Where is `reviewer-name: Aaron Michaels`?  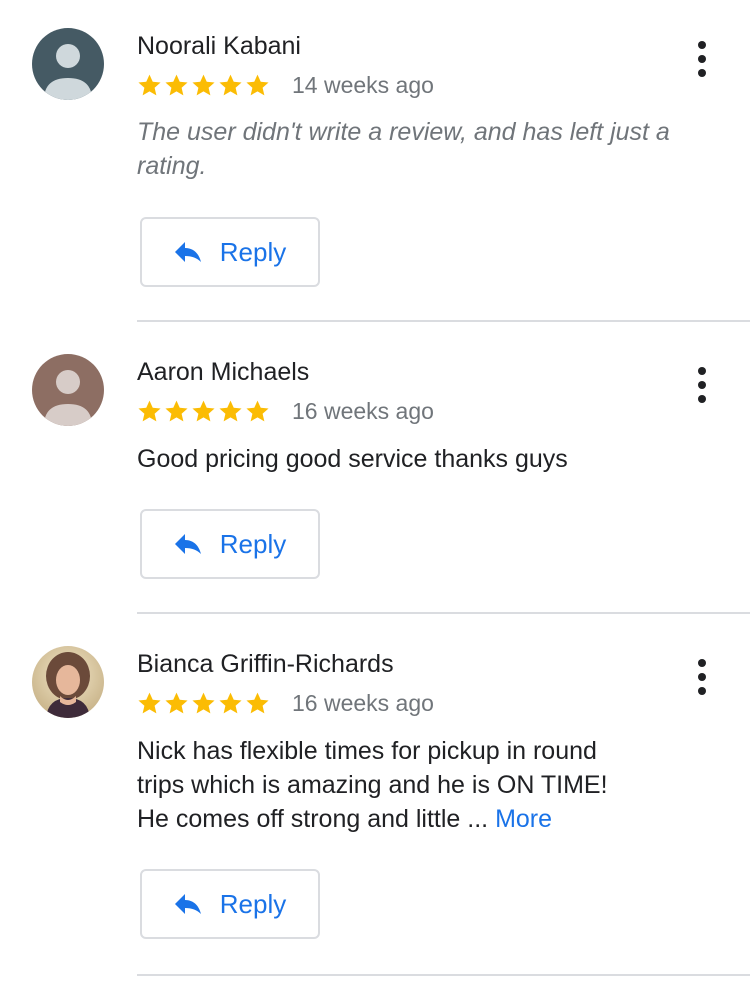
reviewer-name: Aaron Michaels is located at coordinates (223, 372).